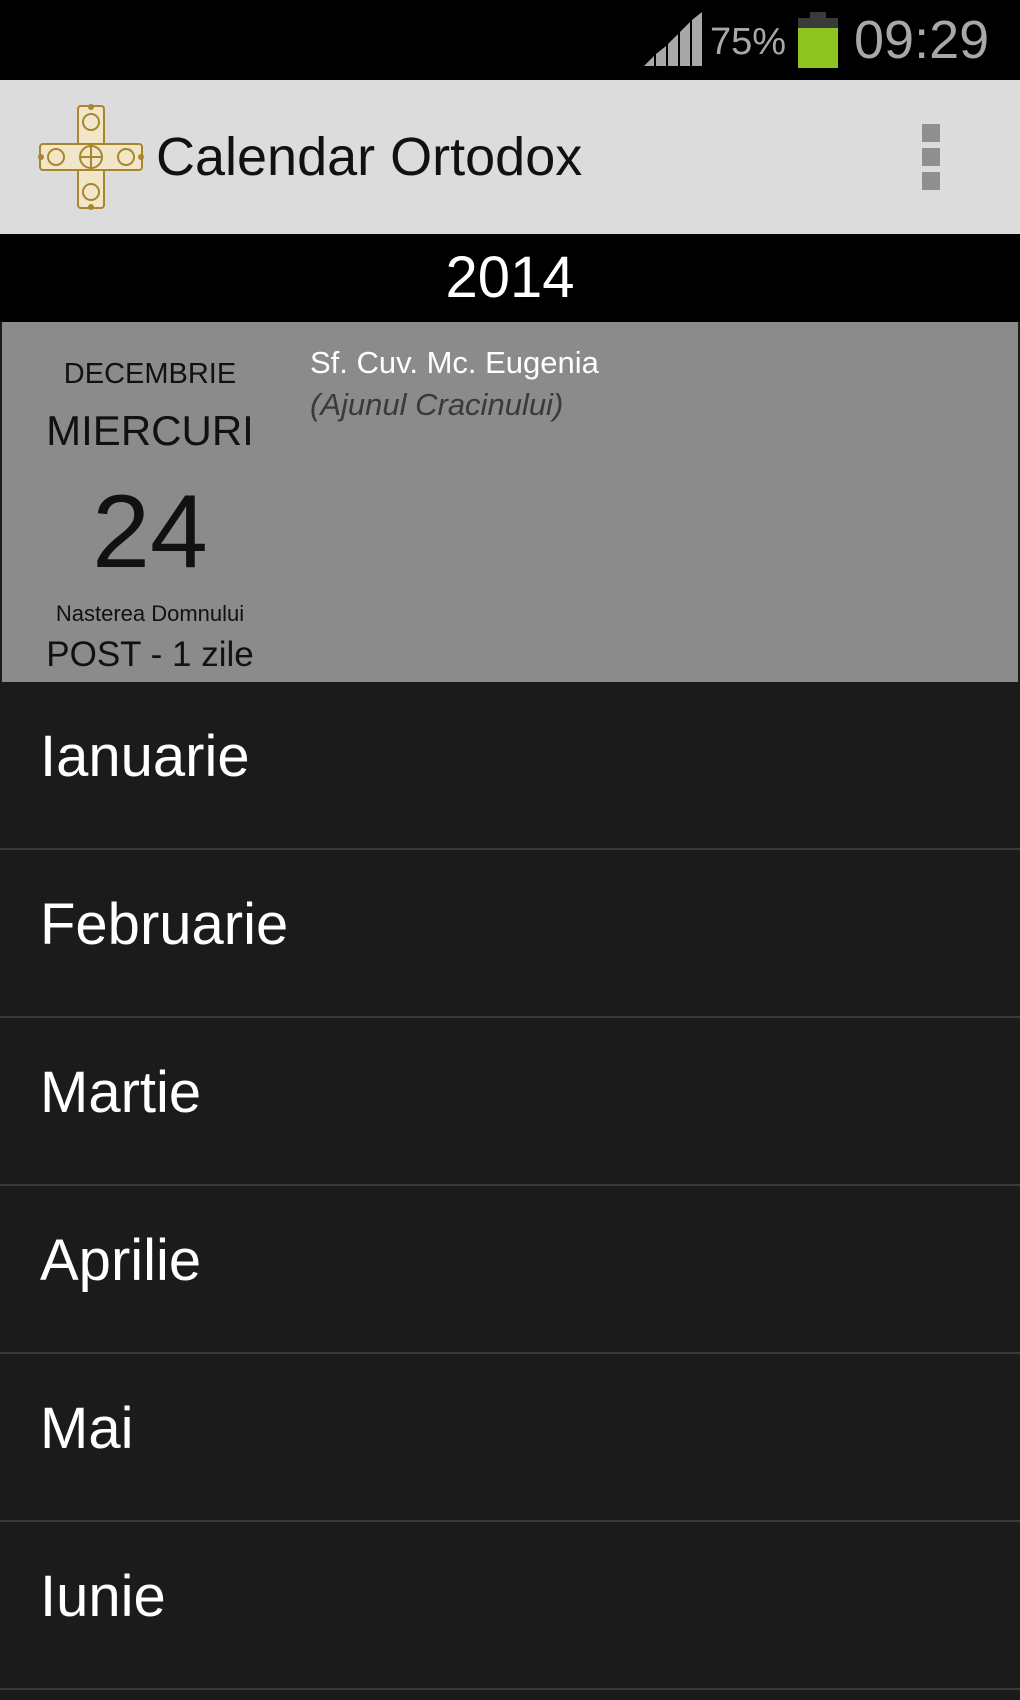  What do you see at coordinates (510, 40) in the screenshot?
I see `status-bar: 75% 09:29` at bounding box center [510, 40].